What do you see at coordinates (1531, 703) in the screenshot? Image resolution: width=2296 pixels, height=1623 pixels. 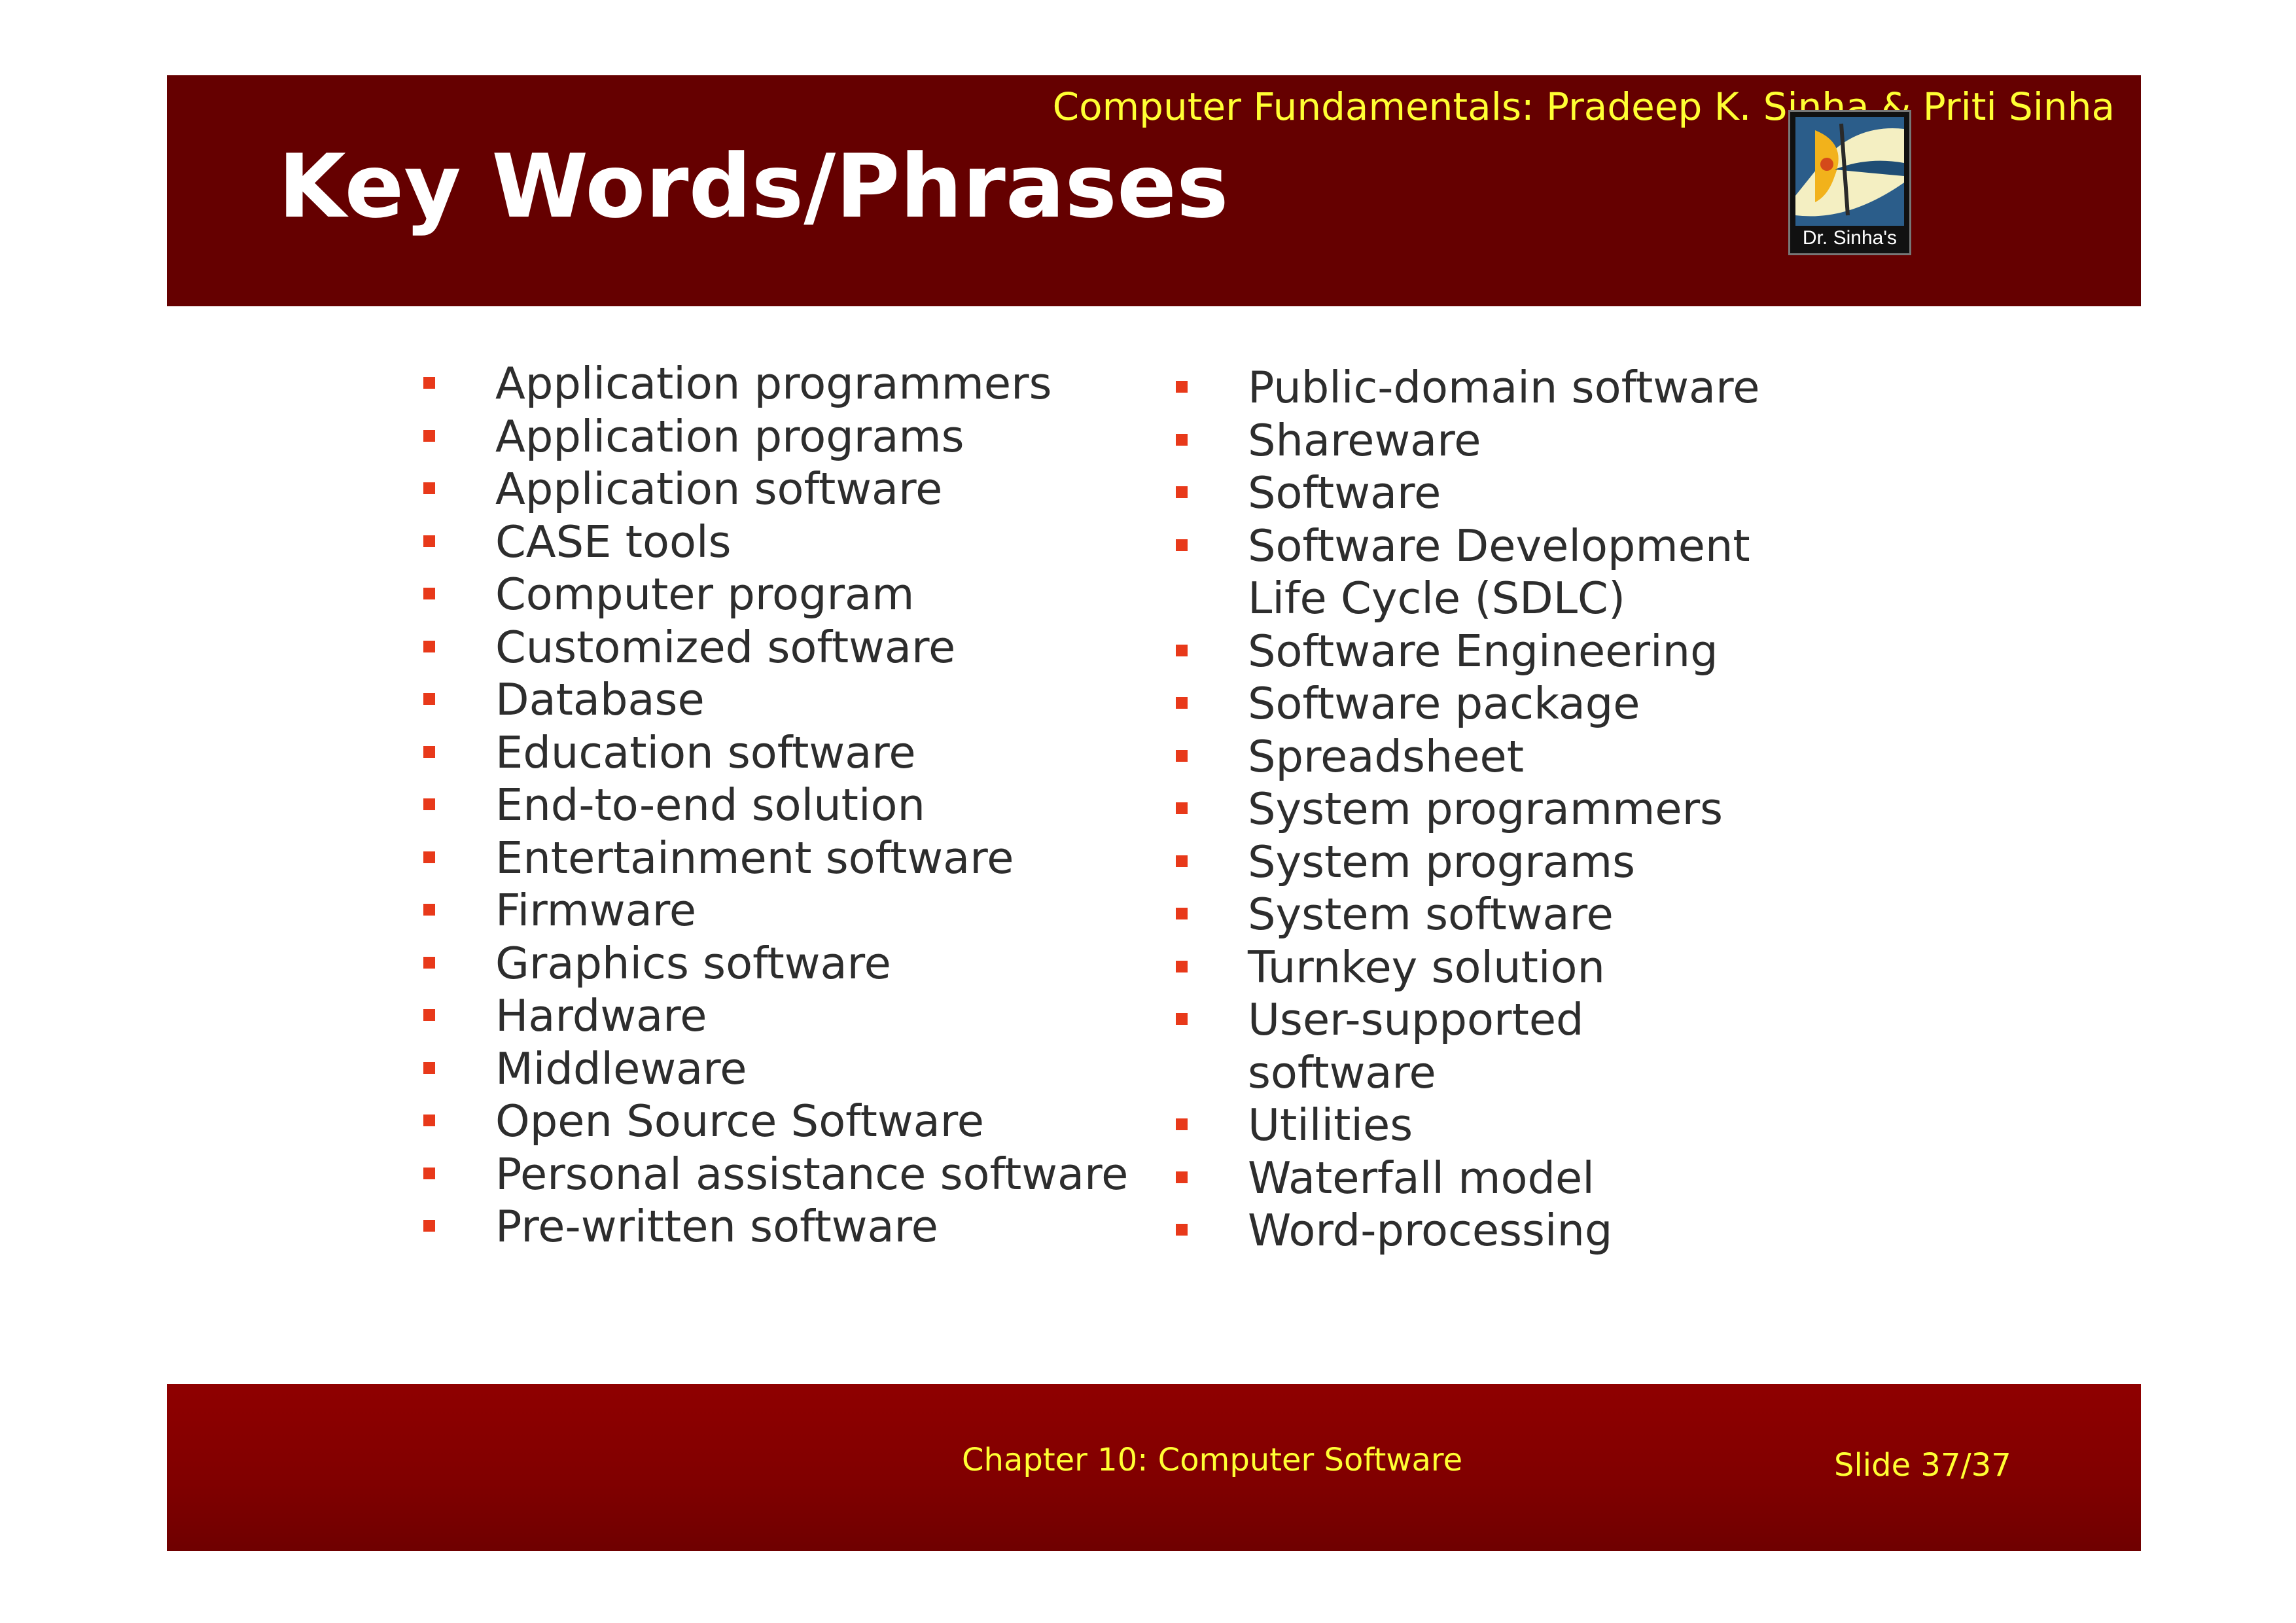 I see `keyword-item: Software package` at bounding box center [1531, 703].